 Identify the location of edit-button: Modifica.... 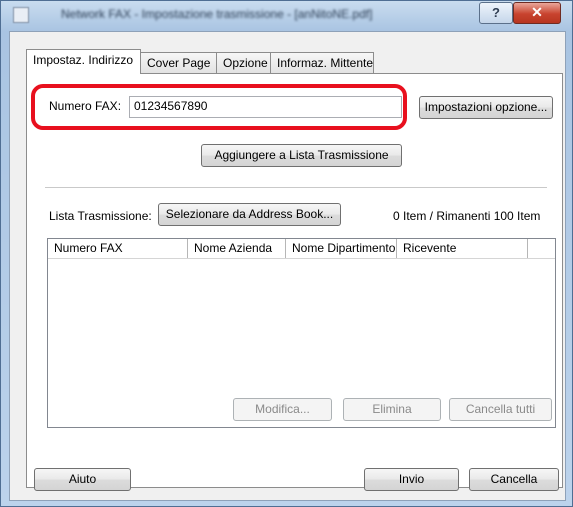
(282, 409).